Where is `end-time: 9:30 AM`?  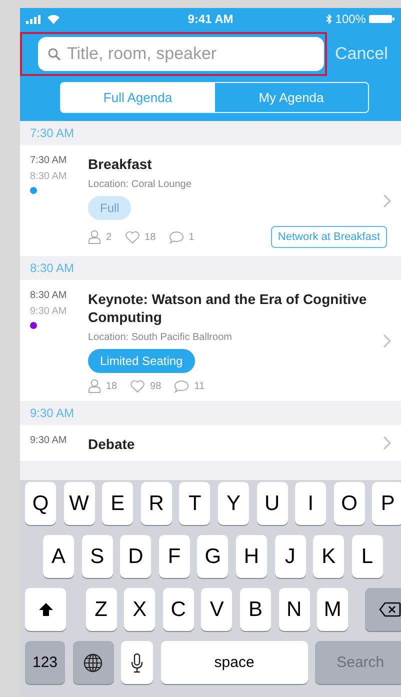
end-time: 9:30 AM is located at coordinates (49, 311).